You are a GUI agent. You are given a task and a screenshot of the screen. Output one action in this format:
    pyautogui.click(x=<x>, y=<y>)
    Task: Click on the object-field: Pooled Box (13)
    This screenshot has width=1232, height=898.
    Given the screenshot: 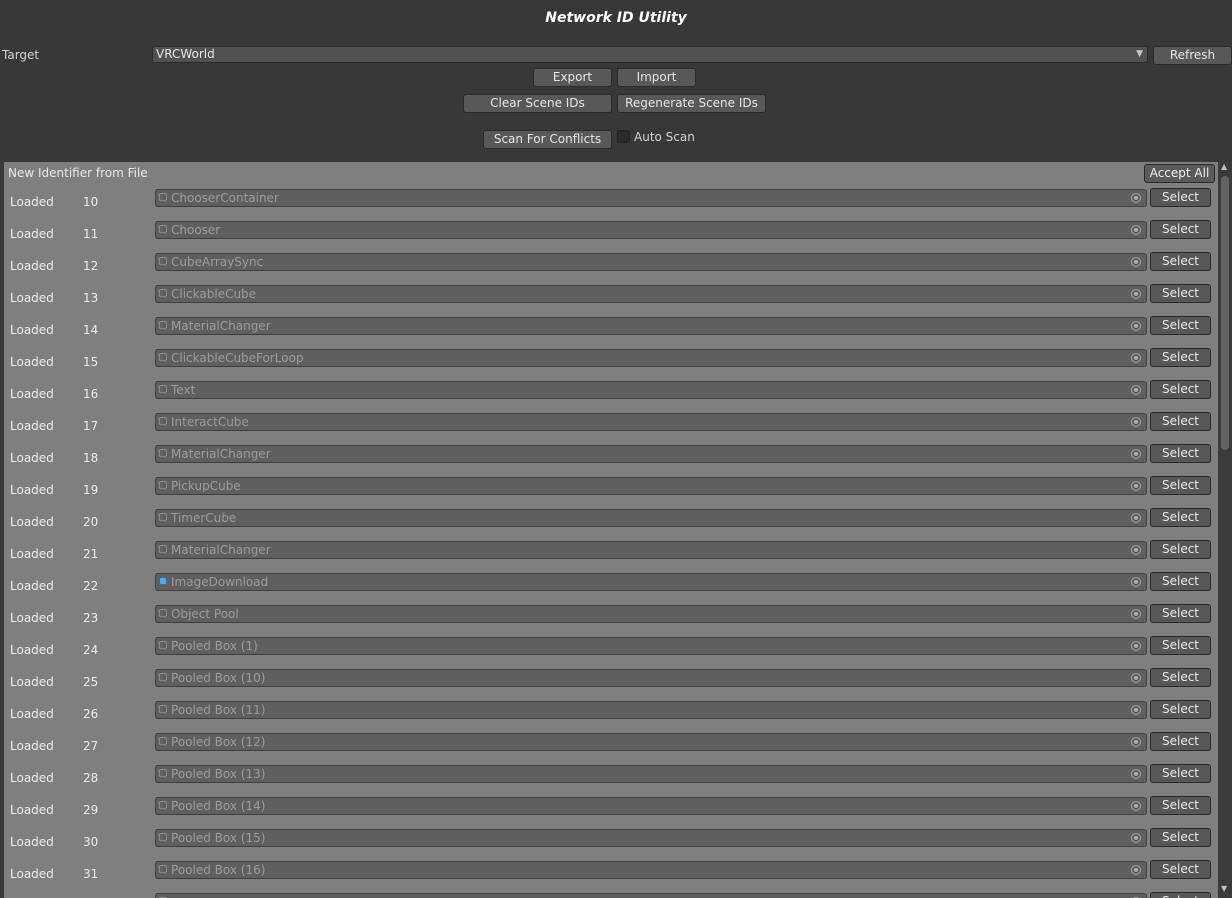 What is the action you would take?
    pyautogui.click(x=651, y=774)
    